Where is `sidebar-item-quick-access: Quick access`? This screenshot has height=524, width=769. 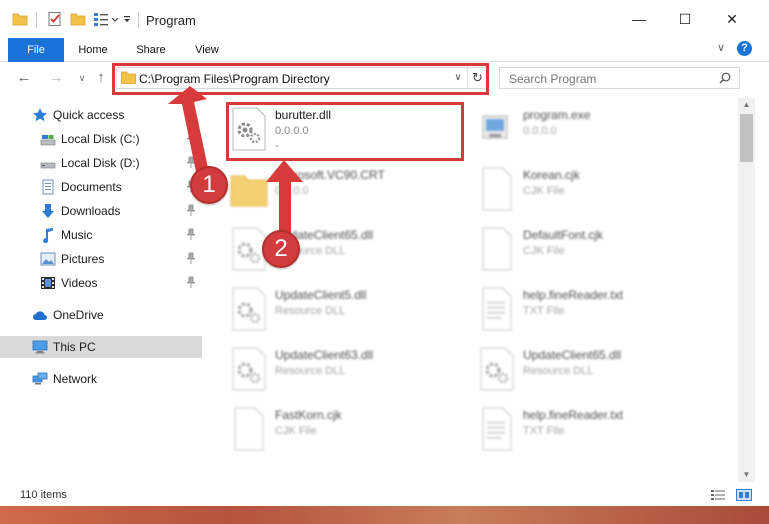 sidebar-item-quick-access: Quick access is located at coordinates (101, 115).